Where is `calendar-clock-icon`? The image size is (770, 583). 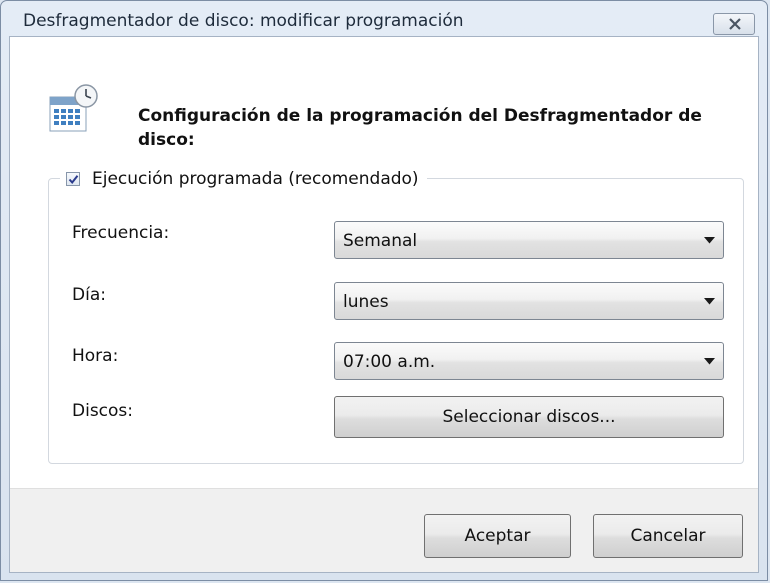
calendar-clock-icon is located at coordinates (73, 108).